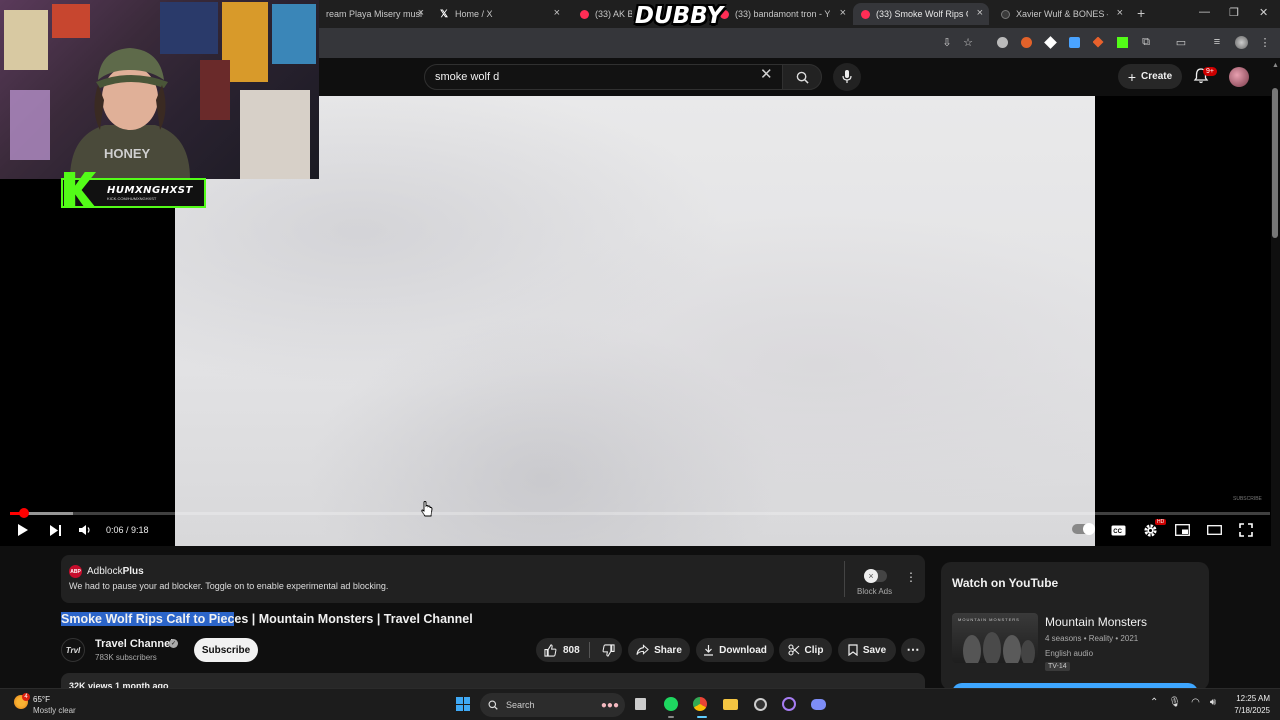 Image resolution: width=1280 pixels, height=720 pixels. Describe the element at coordinates (847, 77) in the screenshot. I see `voice-search-button` at that location.